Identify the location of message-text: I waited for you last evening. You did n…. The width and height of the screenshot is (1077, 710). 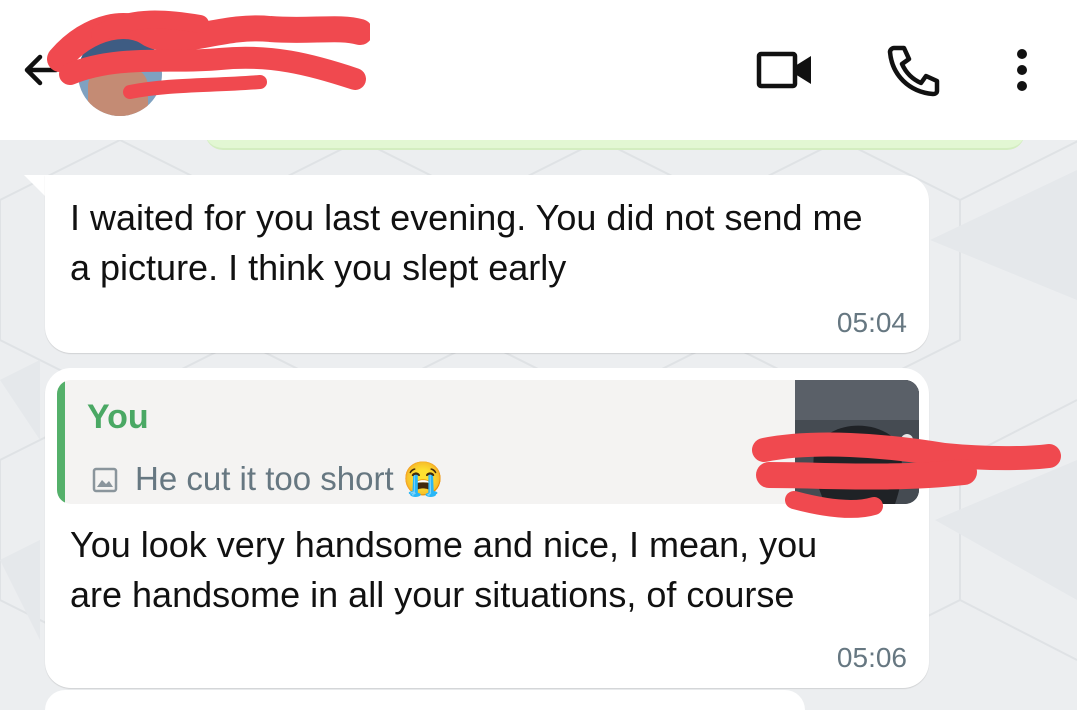
(466, 242).